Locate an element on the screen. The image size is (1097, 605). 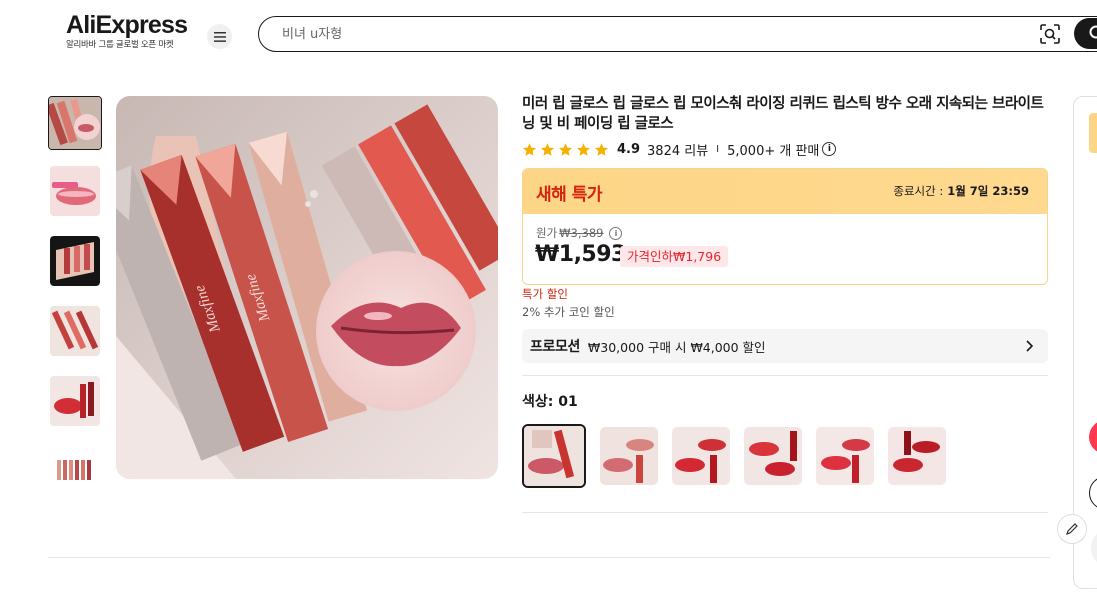
rating-score: 4.9 is located at coordinates (629, 149).